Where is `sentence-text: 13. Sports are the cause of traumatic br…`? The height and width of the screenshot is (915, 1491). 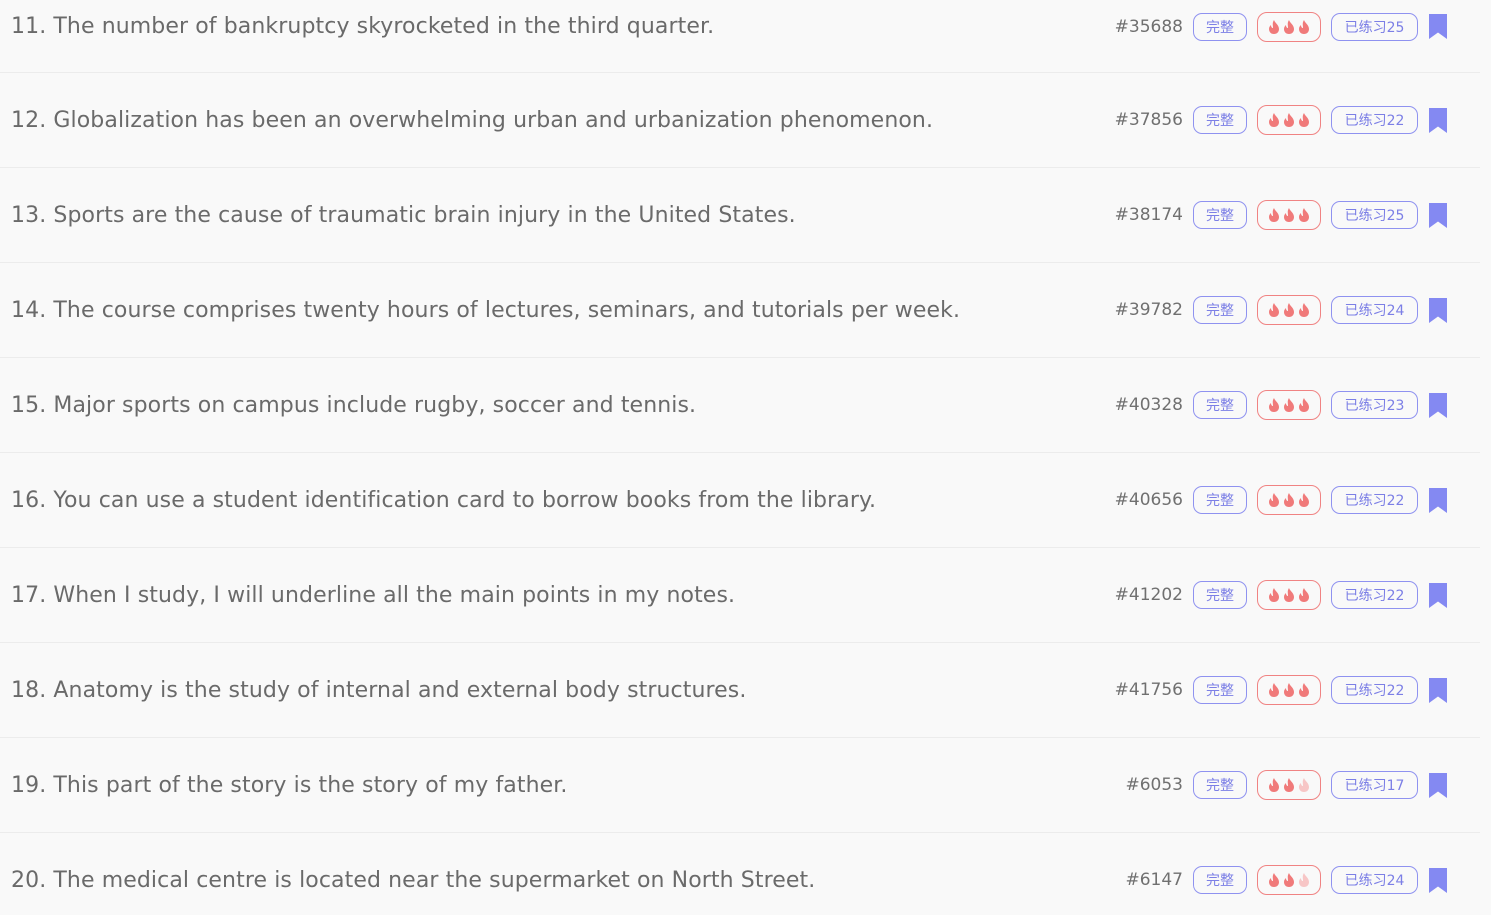
sentence-text: 13. Sports are the cause of traumatic br… is located at coordinates (403, 215).